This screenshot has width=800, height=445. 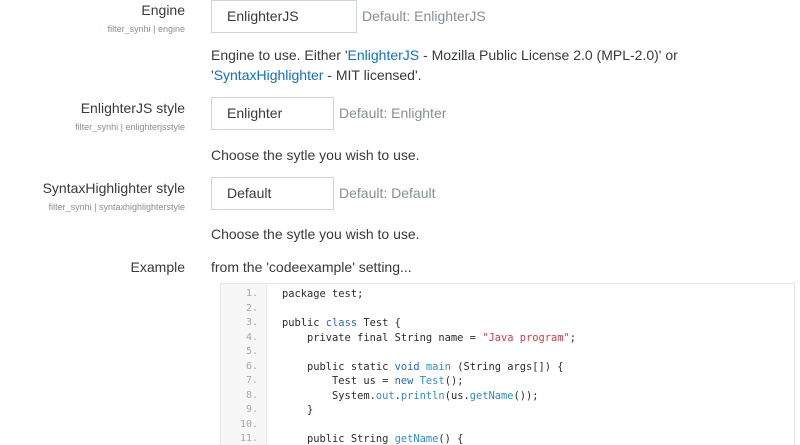 What do you see at coordinates (507, 381) in the screenshot?
I see `code-line: 7. Test us = new Test();` at bounding box center [507, 381].